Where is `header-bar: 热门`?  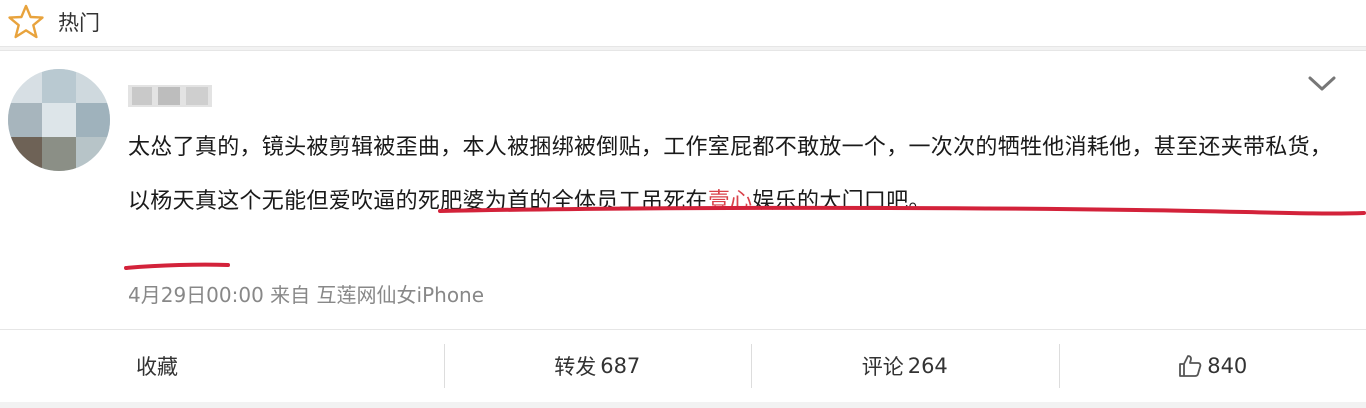
header-bar: 热门 is located at coordinates (683, 23).